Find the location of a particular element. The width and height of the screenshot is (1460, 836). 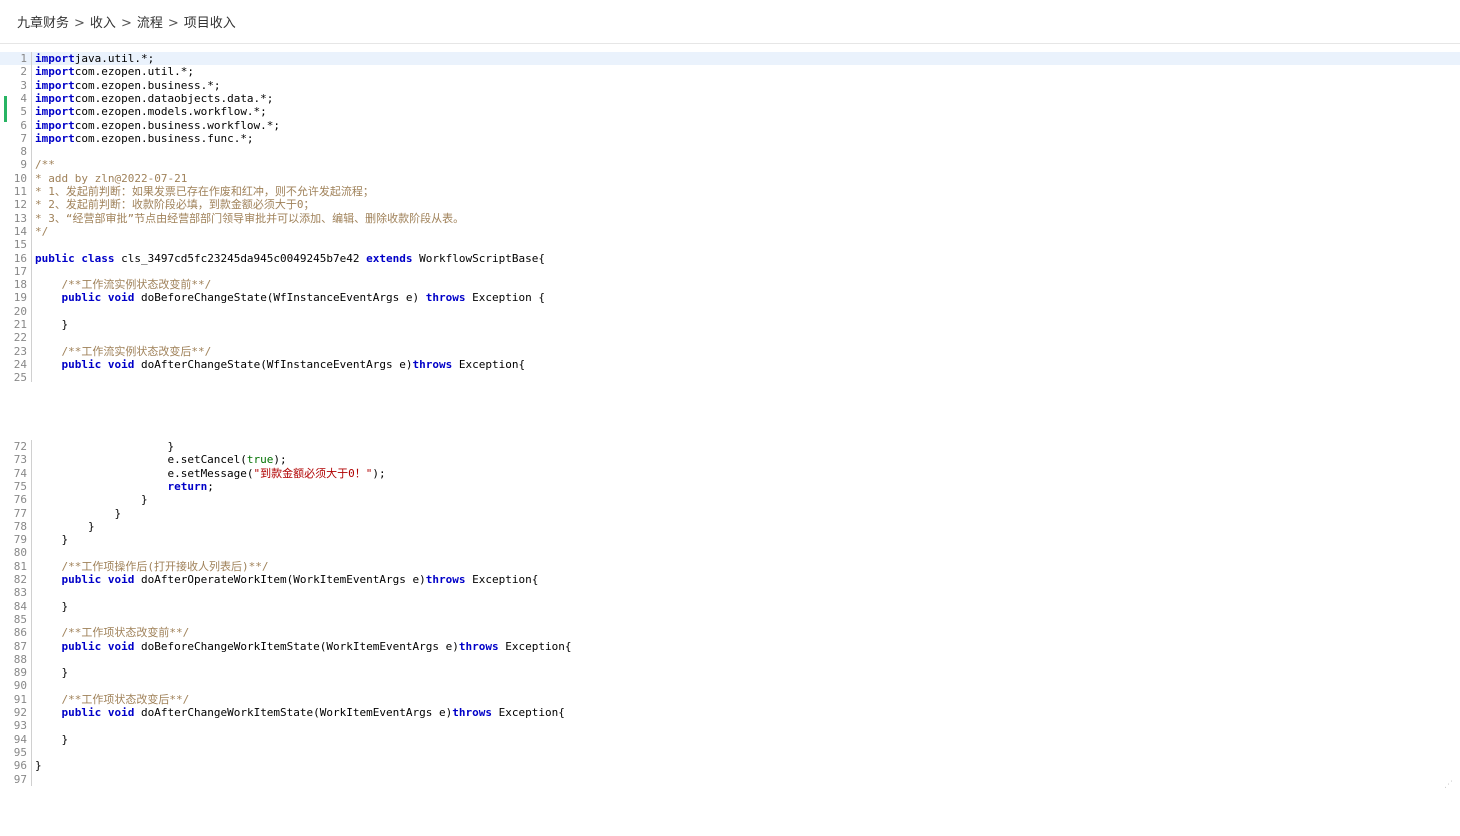

code-line: 11 * 1、发起前判断：如果发票已存在作废和红冲，则不允许发起流程； is located at coordinates (730, 191).